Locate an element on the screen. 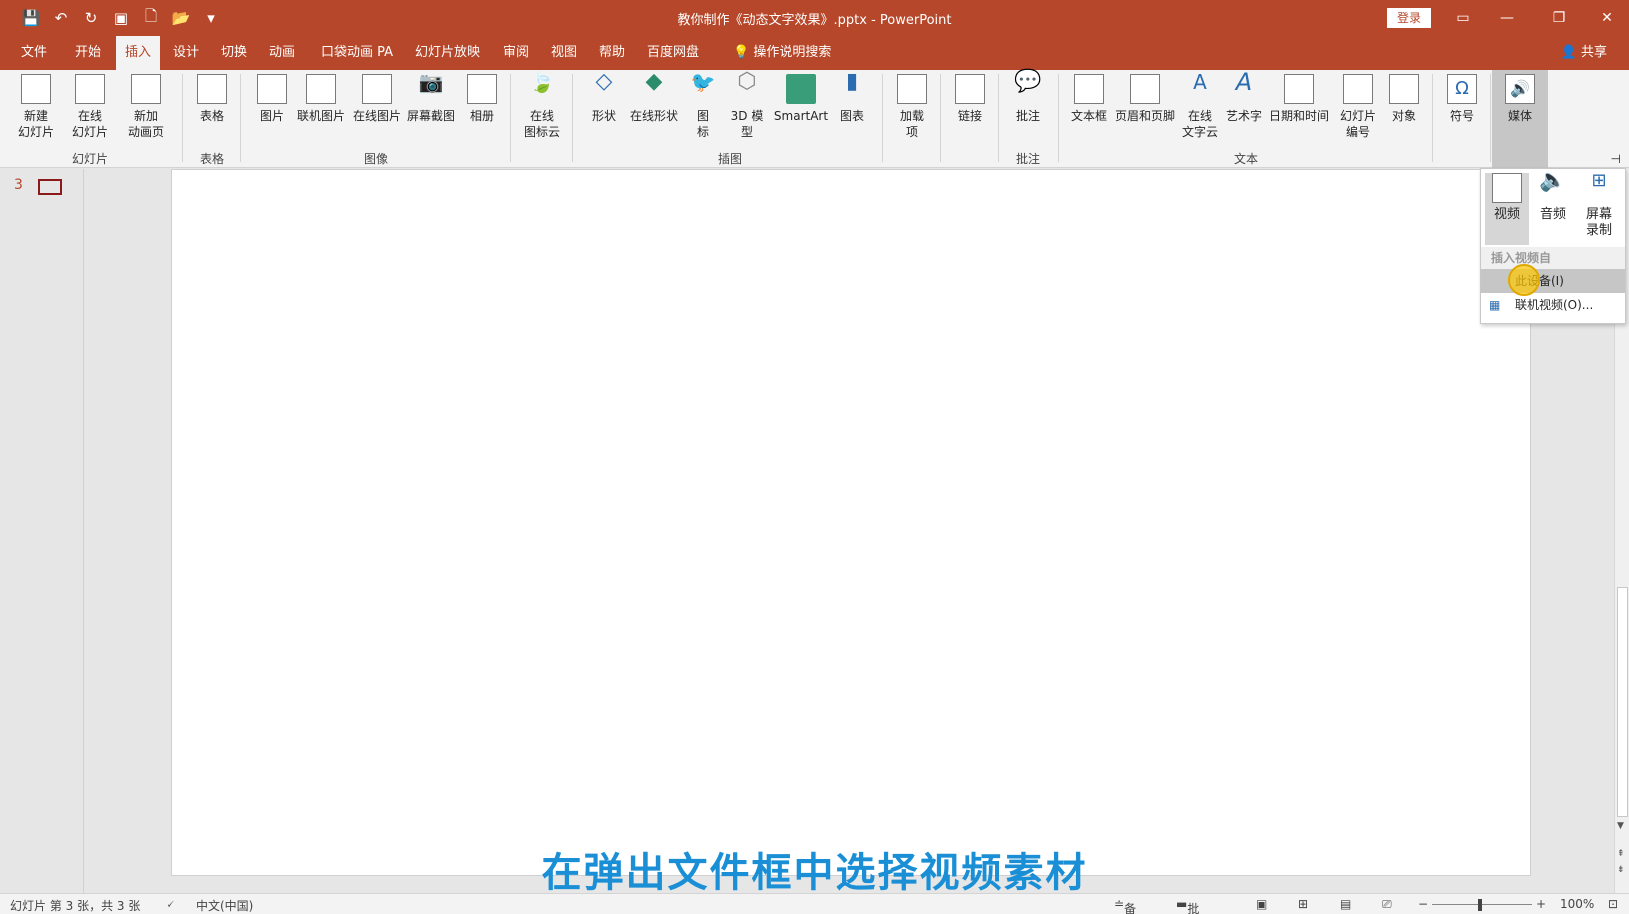 The height and width of the screenshot is (914, 1629). scroll-down-icon: ▼ is located at coordinates (1620, 826).